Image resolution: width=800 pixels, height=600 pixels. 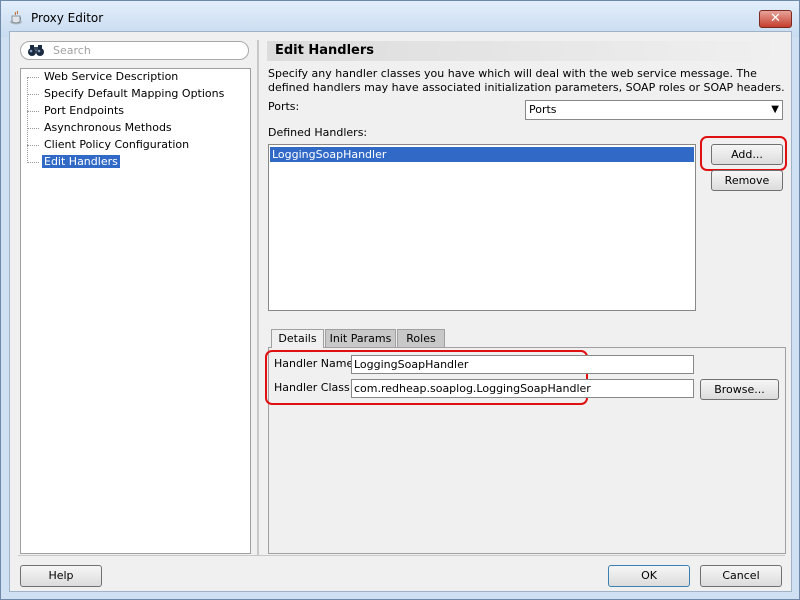 What do you see at coordinates (360, 338) in the screenshot?
I see `tab-init-params: Init Params` at bounding box center [360, 338].